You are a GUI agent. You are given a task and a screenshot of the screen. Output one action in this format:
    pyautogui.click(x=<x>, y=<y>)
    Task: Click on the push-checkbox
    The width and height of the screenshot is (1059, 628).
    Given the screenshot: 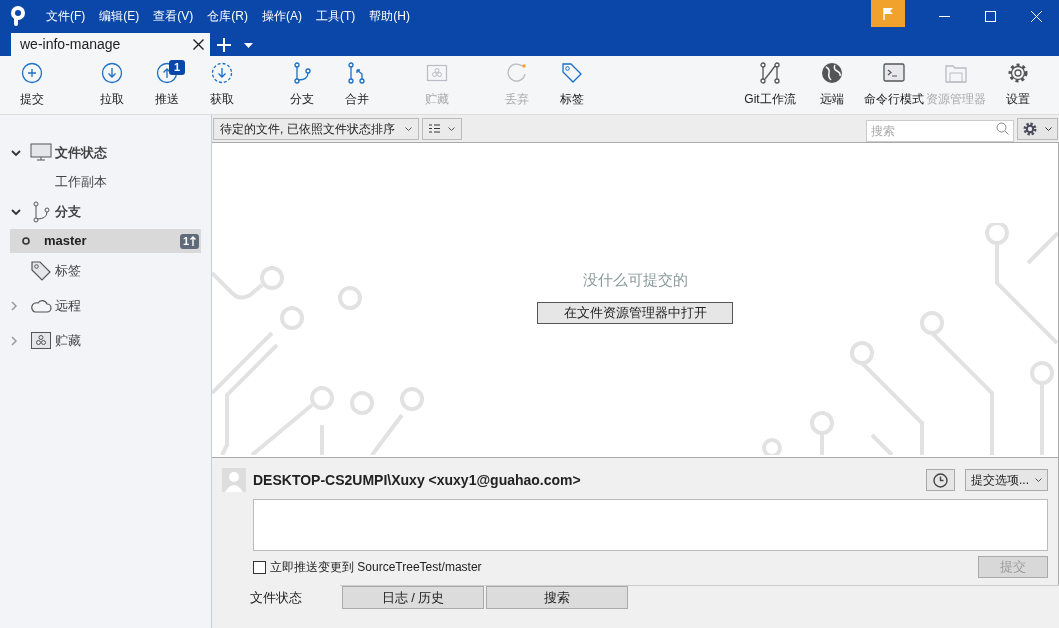 What is the action you would take?
    pyautogui.click(x=259, y=567)
    